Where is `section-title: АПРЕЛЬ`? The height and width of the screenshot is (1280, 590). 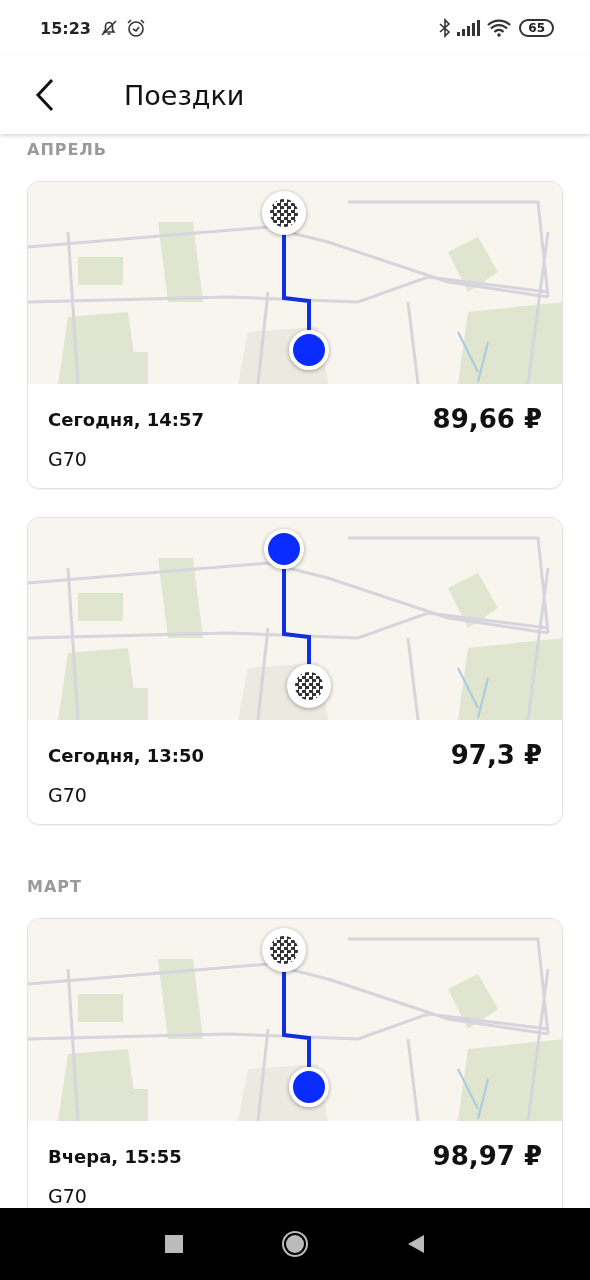 section-title: АПРЕЛЬ is located at coordinates (67, 149).